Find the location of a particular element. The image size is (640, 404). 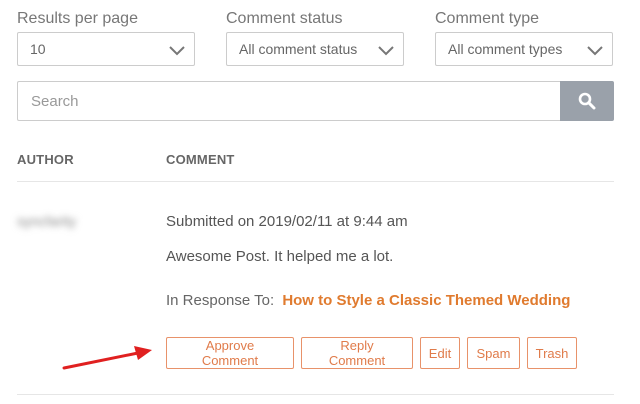

comment-submitted-date: Submitted on 2019/02/11 at 9:44 am is located at coordinates (287, 221).